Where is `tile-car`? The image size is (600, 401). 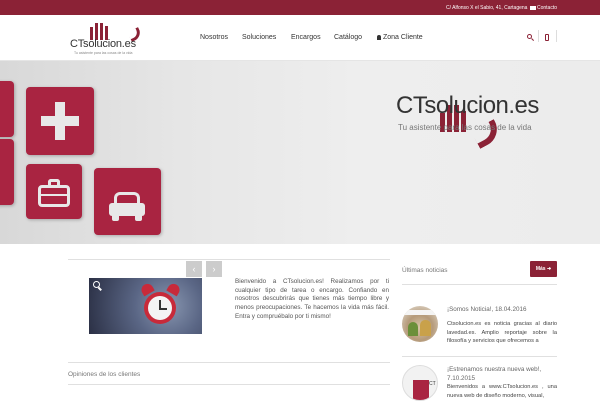
tile-car is located at coordinates (127, 201).